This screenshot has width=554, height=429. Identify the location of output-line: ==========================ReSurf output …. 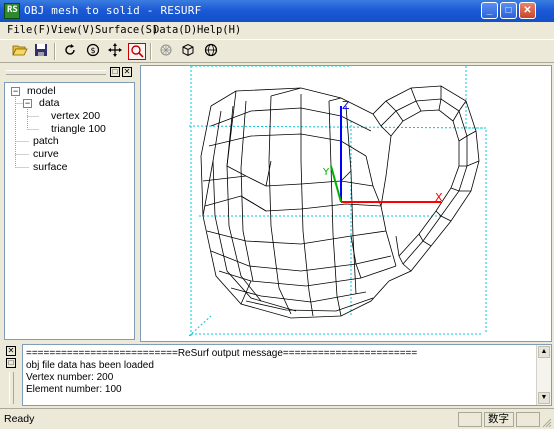
(222, 353).